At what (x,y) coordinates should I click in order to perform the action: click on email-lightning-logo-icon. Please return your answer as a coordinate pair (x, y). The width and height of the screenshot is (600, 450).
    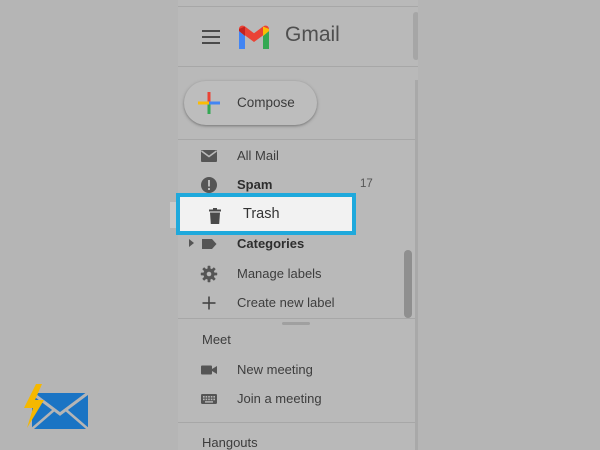
    Looking at the image, I should click on (56, 407).